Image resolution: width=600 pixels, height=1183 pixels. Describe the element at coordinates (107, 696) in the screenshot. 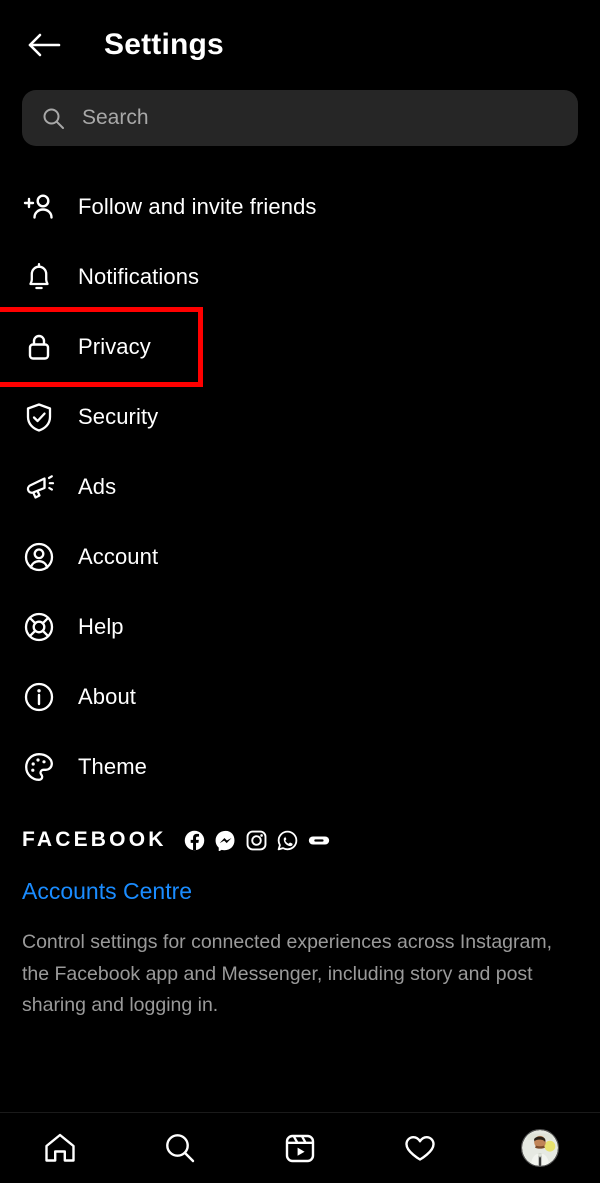

I see `menu-item-label: About` at that location.